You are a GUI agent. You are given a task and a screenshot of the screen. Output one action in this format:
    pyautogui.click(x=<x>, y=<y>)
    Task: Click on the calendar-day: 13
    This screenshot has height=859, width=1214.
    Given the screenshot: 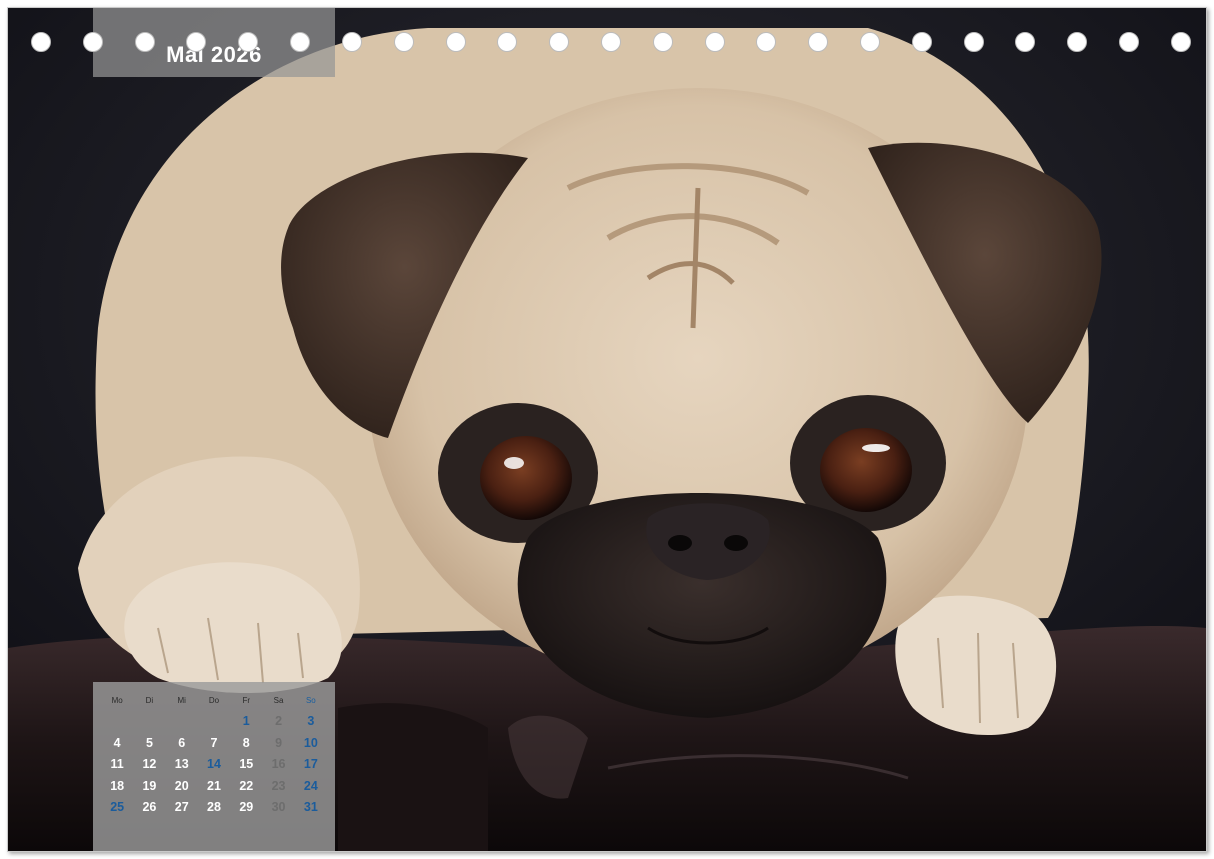 What is the action you would take?
    pyautogui.click(x=181, y=764)
    